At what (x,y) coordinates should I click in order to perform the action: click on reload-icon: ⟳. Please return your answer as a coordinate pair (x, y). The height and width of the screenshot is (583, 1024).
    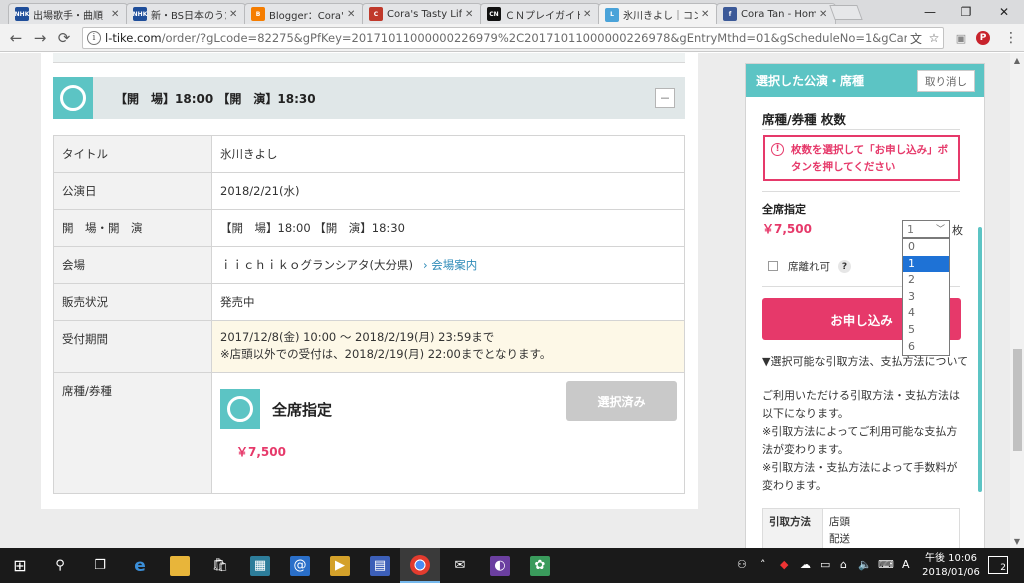
    Looking at the image, I should click on (64, 38).